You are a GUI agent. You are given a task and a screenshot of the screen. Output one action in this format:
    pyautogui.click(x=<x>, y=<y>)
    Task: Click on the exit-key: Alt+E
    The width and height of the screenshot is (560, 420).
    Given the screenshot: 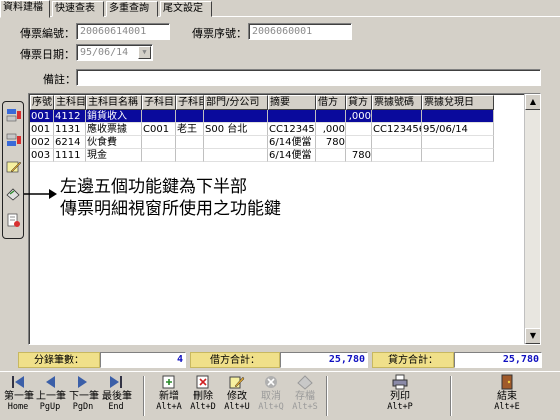 What is the action you would take?
    pyautogui.click(x=507, y=407)
    